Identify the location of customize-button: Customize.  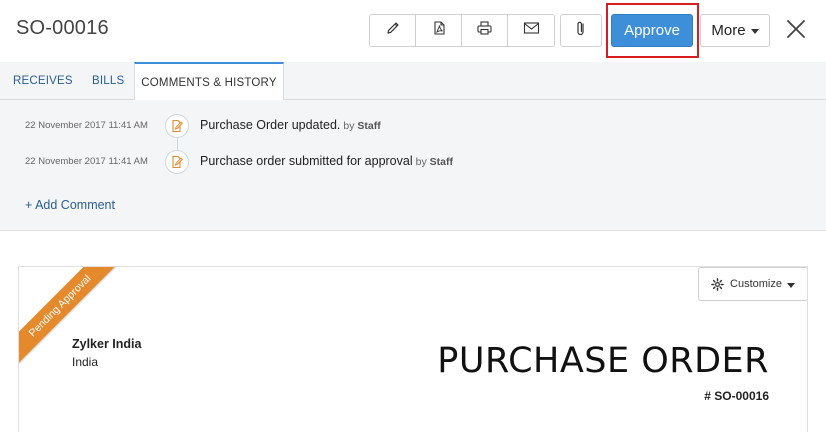
(752, 284).